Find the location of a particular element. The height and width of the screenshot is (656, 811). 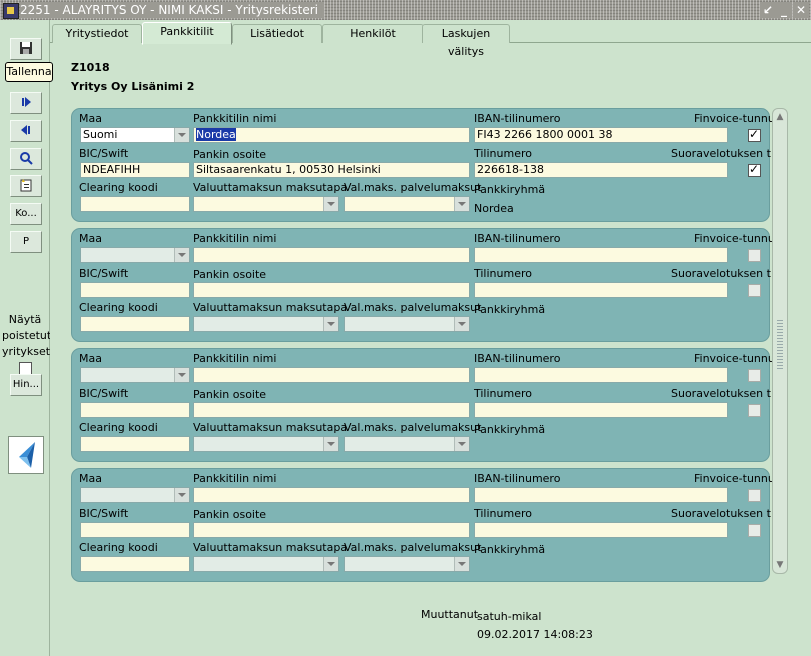

magnifier-icon is located at coordinates (26, 158).